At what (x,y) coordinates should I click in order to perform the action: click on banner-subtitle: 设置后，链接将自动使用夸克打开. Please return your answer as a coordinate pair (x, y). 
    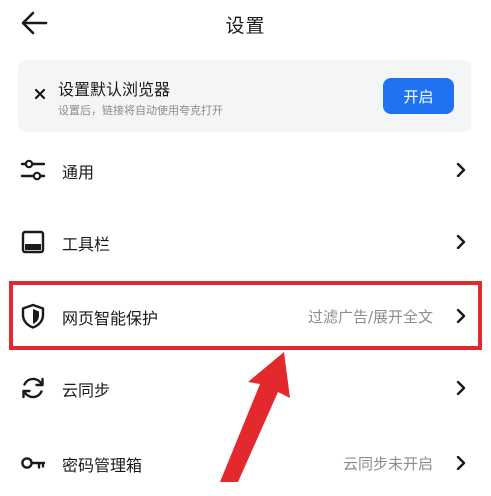
    Looking at the image, I should click on (140, 110).